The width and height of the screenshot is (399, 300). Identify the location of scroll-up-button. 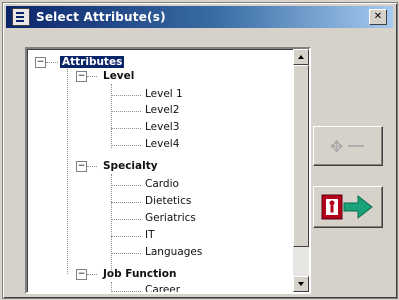
(301, 57).